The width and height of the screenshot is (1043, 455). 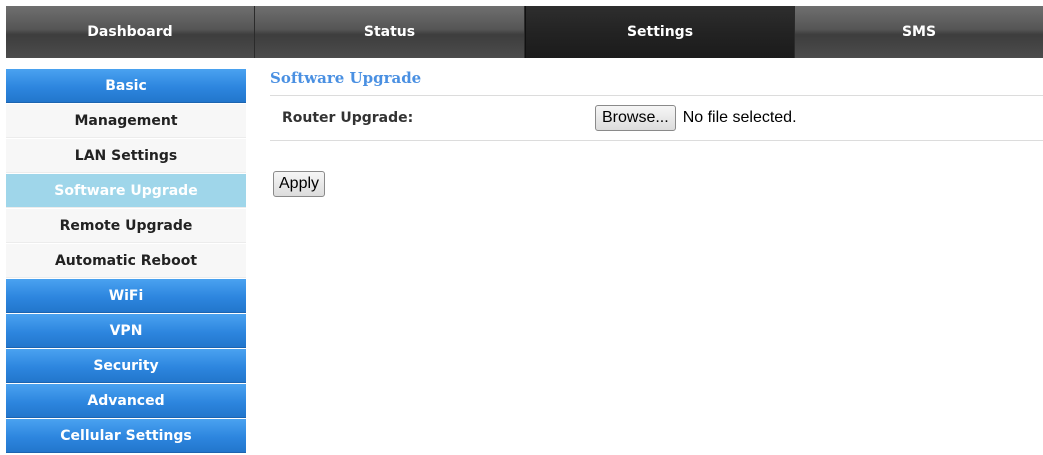 What do you see at coordinates (126, 296) in the screenshot?
I see `sidebar-item-wifi: WiFi` at bounding box center [126, 296].